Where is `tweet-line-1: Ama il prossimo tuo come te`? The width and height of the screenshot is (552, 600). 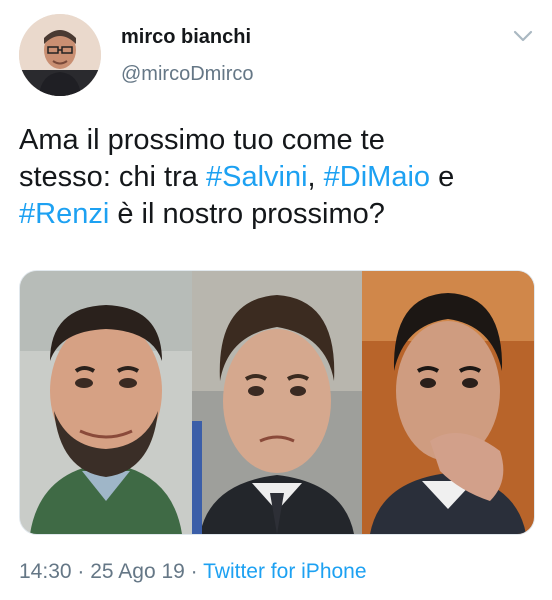 tweet-line-1: Ama il prossimo tuo come te is located at coordinates (202, 140).